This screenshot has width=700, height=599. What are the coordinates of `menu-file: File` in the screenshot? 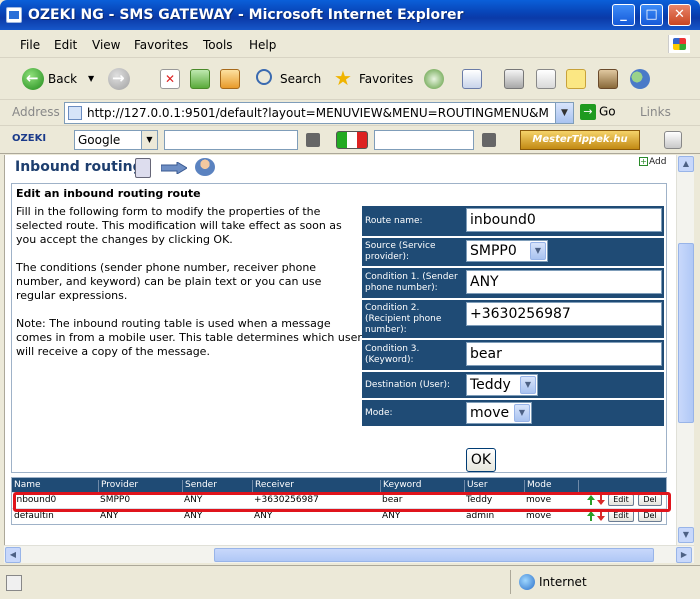 It's located at (30, 45).